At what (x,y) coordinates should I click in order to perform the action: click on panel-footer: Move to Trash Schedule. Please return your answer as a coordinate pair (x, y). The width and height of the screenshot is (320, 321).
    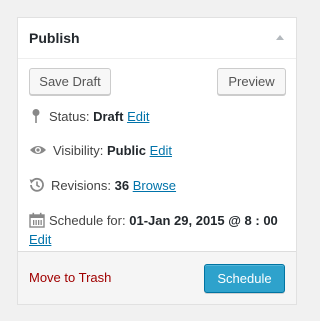
    Looking at the image, I should click on (157, 277).